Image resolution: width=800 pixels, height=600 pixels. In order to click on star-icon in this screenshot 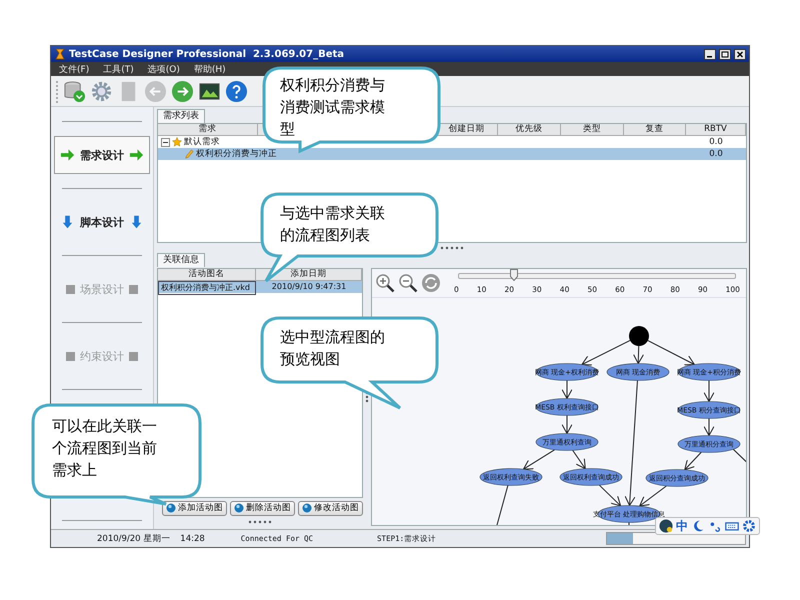, I will do `click(177, 142)`.